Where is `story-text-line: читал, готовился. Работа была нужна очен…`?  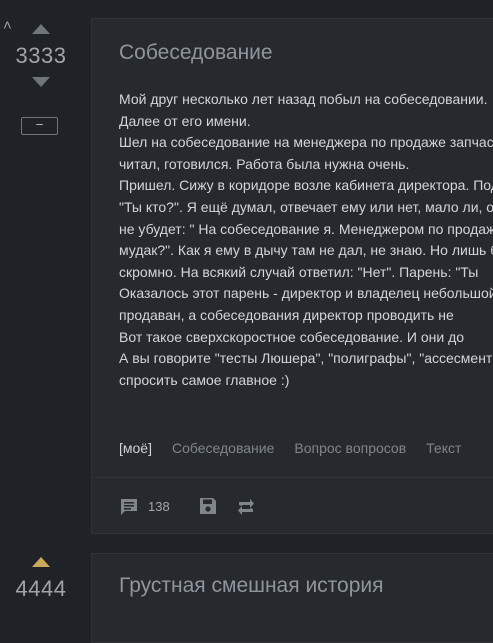
story-text-line: читал, готовился. Работа была нужна очен… is located at coordinates (264, 163).